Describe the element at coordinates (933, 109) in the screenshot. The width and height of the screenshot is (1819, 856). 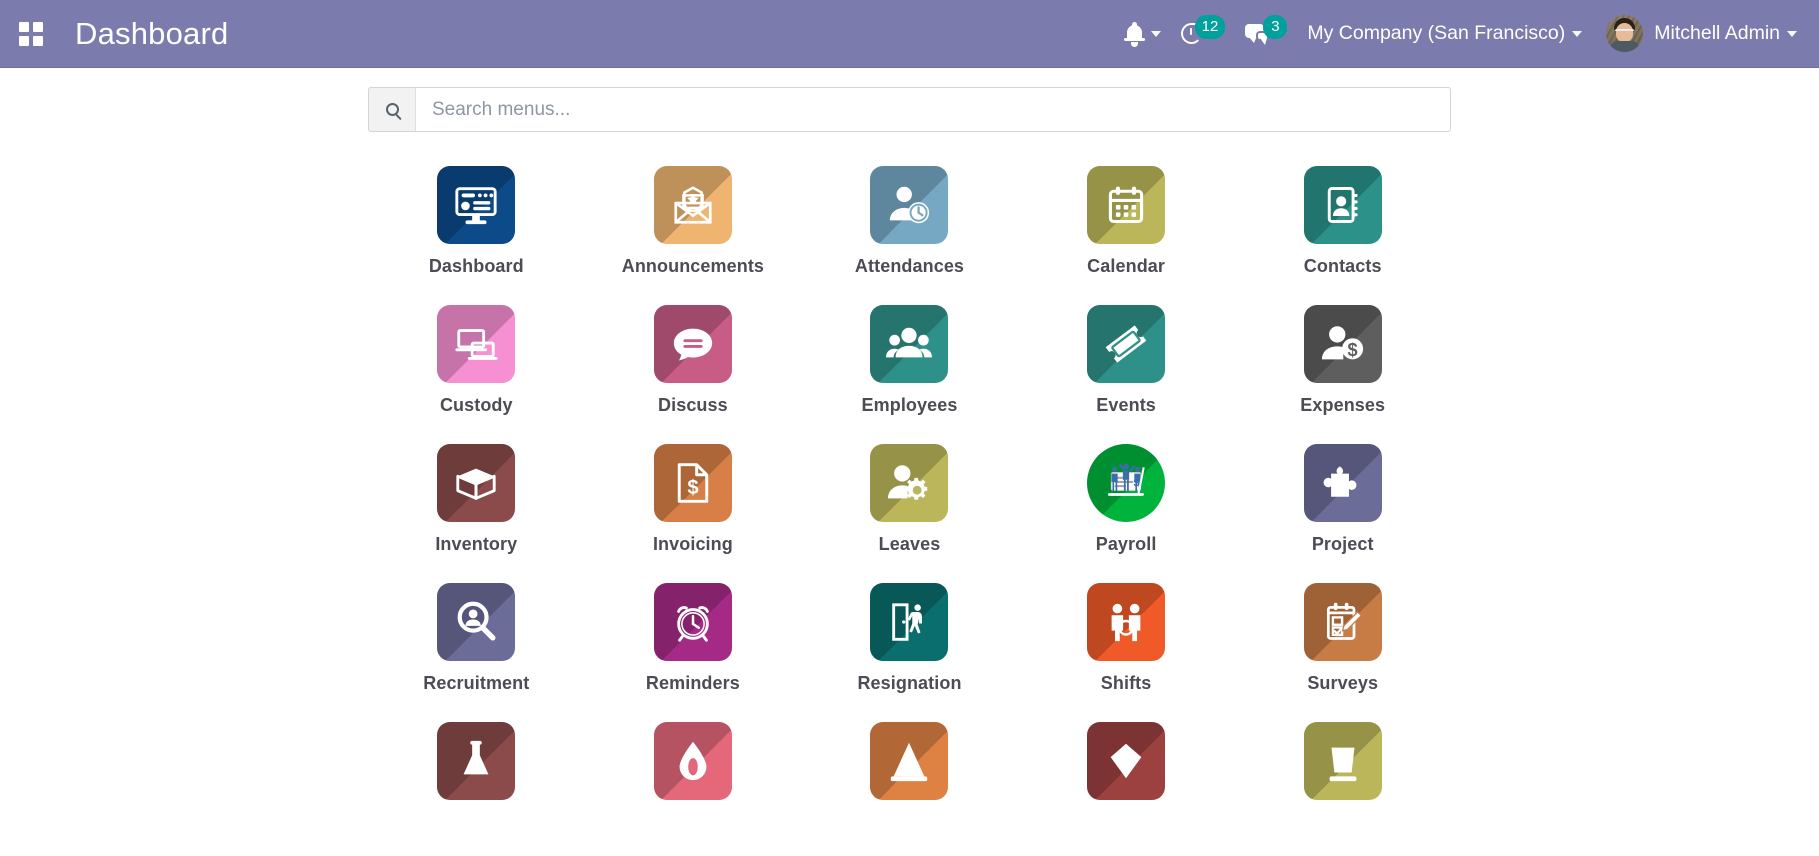
I see `search-input` at that location.